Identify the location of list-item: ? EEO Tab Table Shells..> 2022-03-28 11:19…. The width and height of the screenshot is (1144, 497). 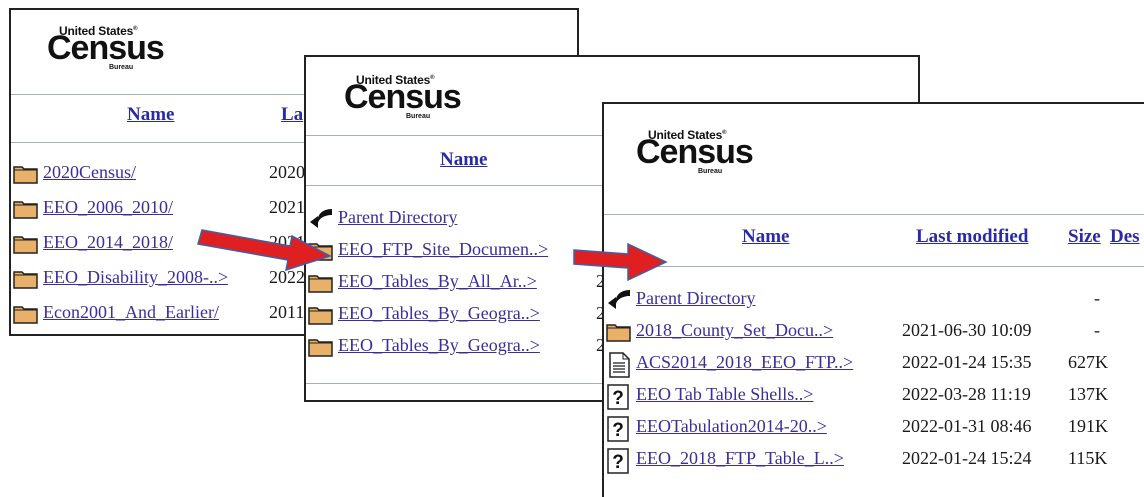
(874, 397).